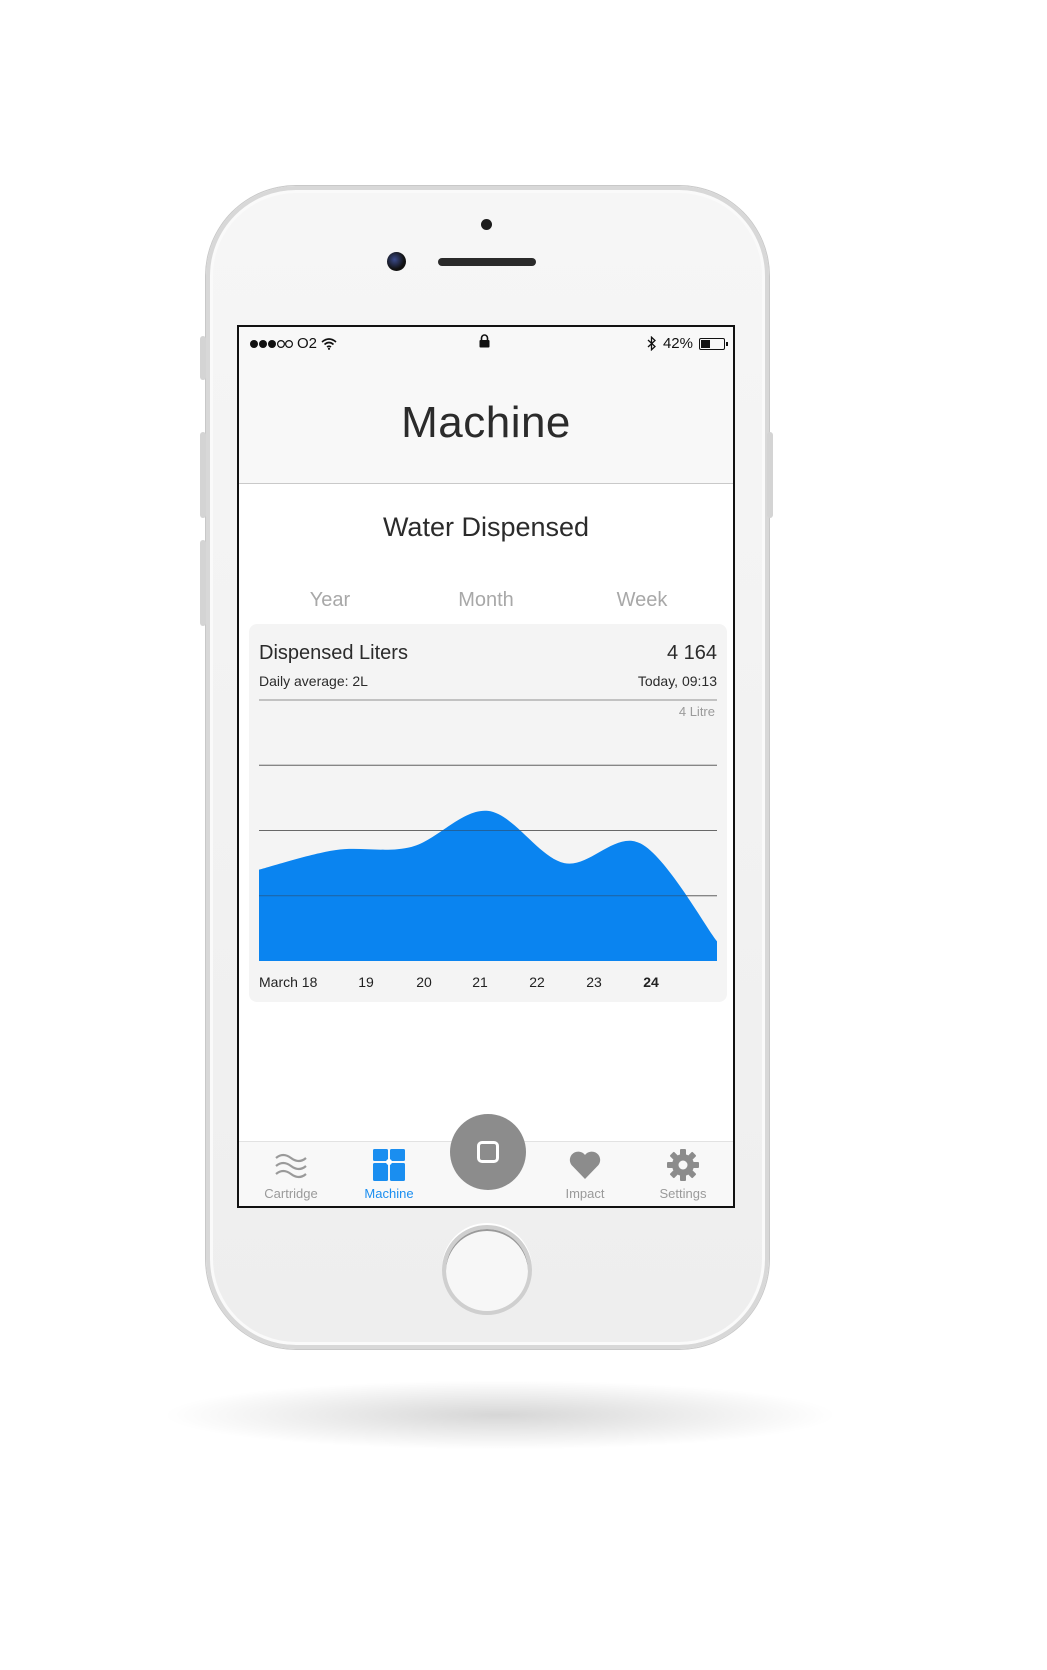 The height and width of the screenshot is (1670, 1047). I want to click on carrier-name: O2, so click(307, 343).